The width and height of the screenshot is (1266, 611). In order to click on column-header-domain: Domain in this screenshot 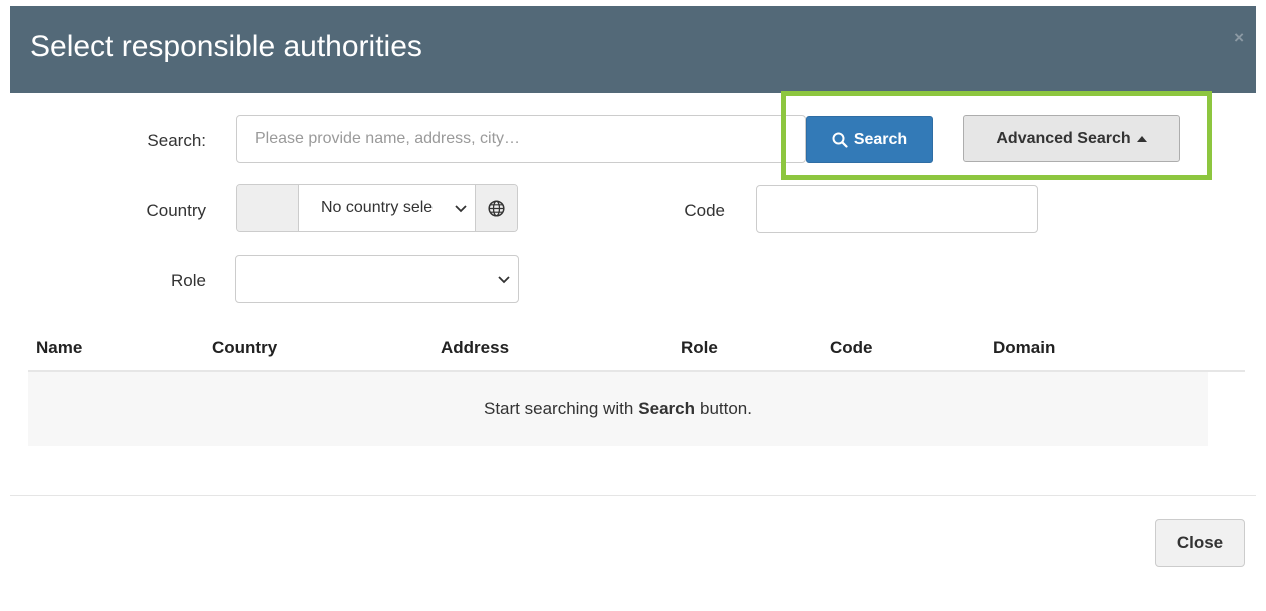, I will do `click(1024, 348)`.